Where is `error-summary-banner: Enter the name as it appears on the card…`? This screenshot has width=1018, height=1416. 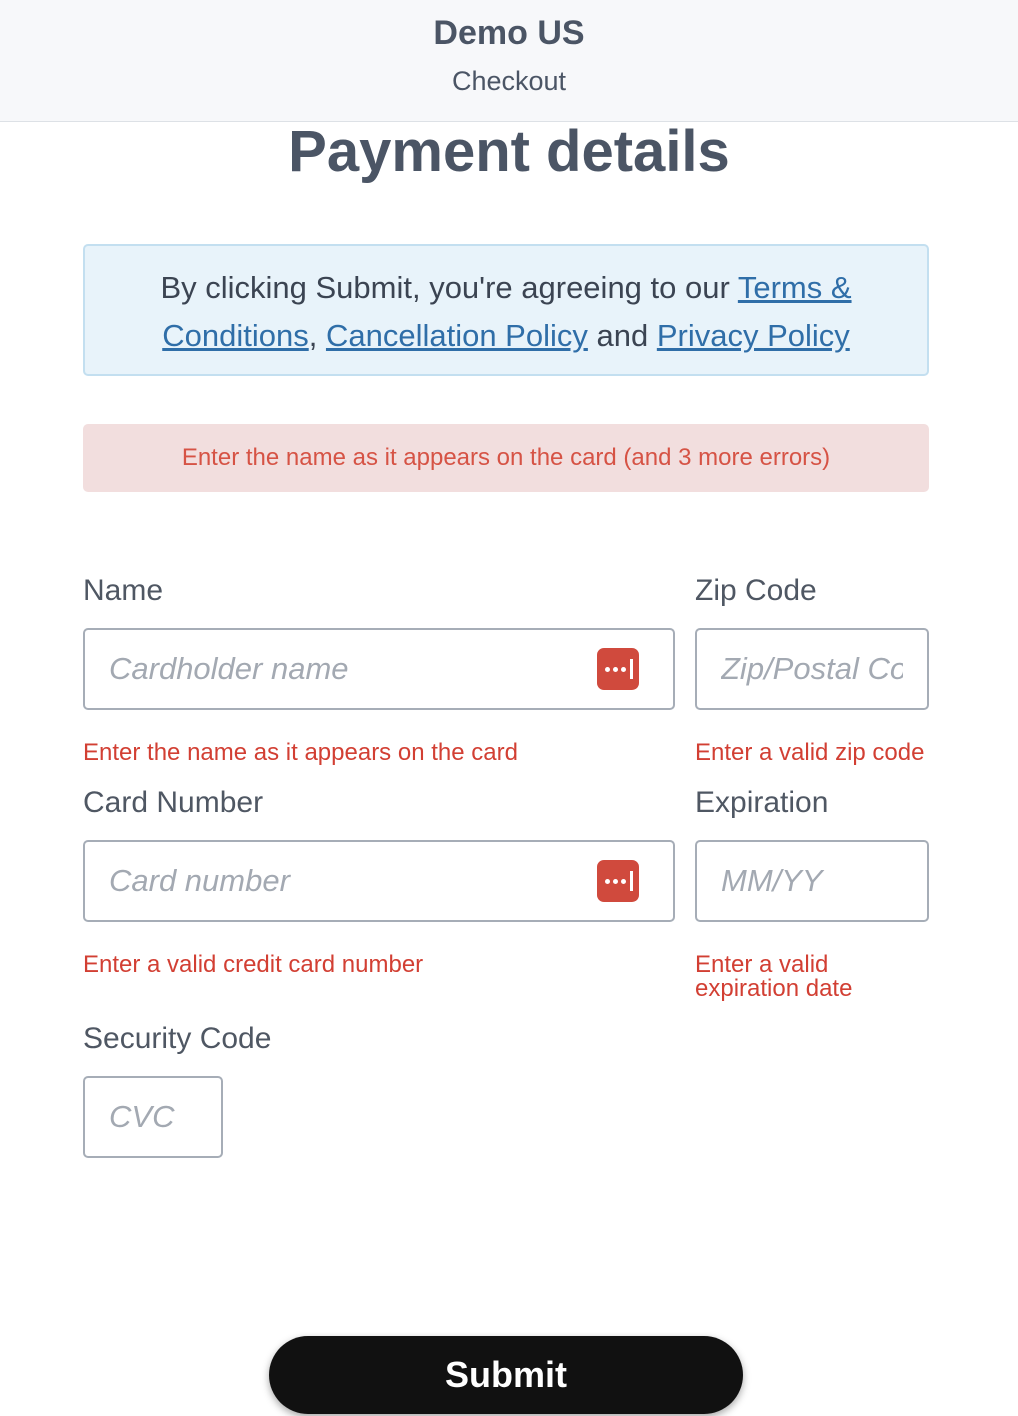 error-summary-banner: Enter the name as it appears on the card… is located at coordinates (506, 458).